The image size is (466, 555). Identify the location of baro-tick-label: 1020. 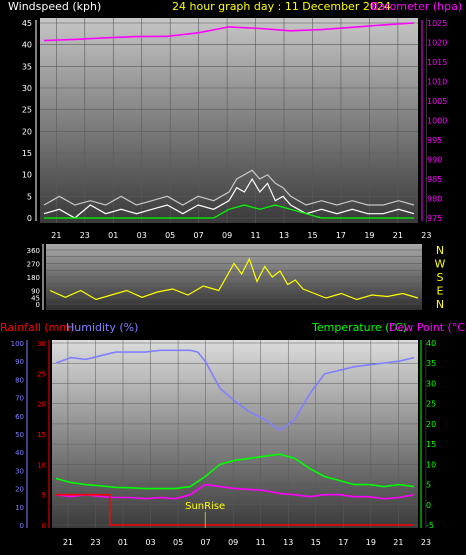
(437, 43).